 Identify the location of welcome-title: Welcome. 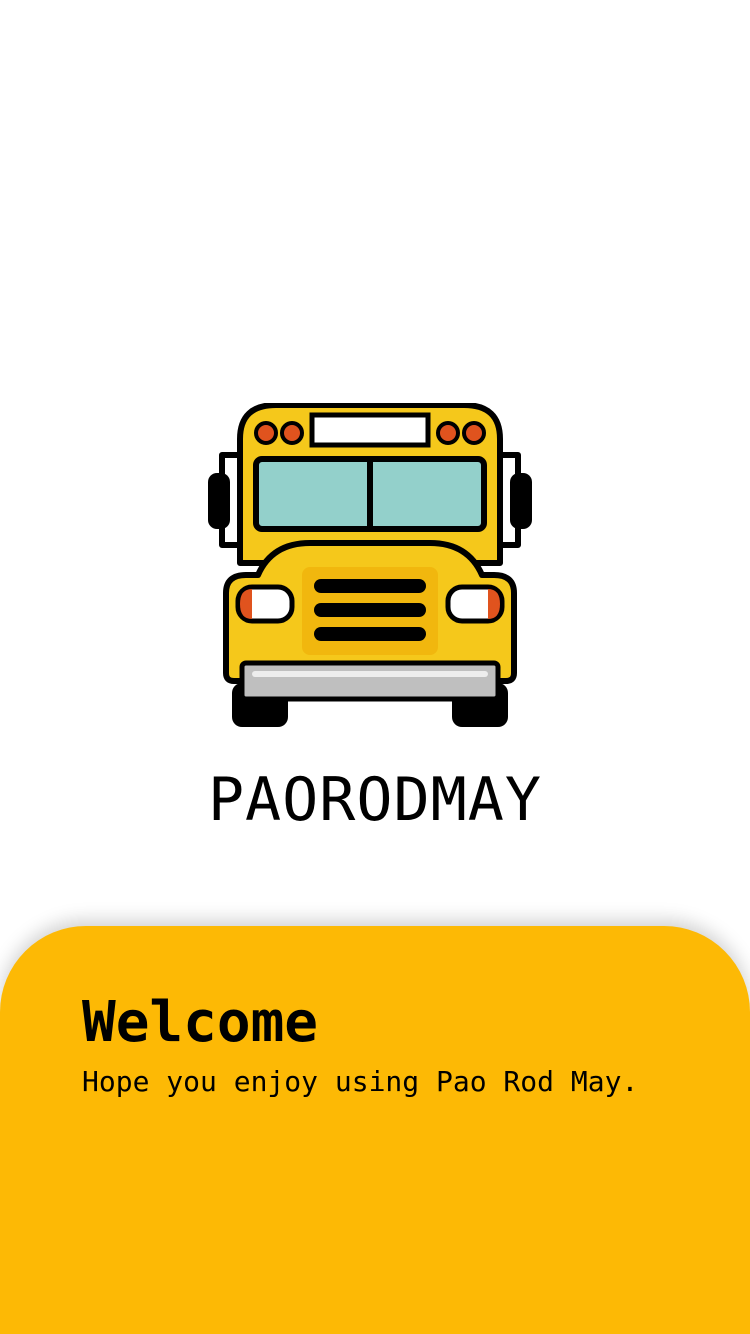
(200, 1022).